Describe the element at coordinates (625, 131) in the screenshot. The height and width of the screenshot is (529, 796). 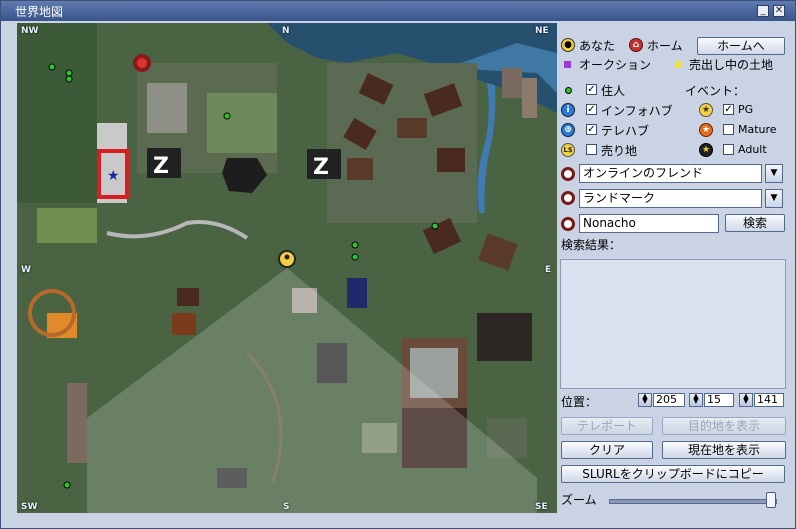
I see `telehub-label: テレハブ` at that location.